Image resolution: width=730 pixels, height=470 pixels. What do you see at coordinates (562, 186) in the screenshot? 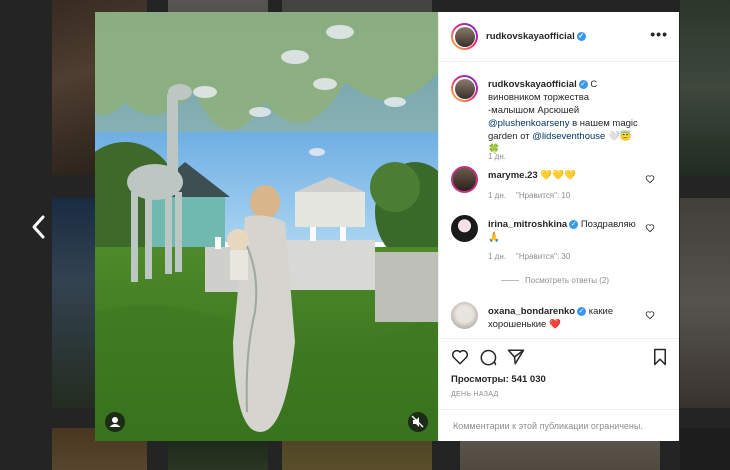
I see `comment-item: maryme.23 💛💛💛 1 дн. "Нравится": 10` at bounding box center [562, 186].